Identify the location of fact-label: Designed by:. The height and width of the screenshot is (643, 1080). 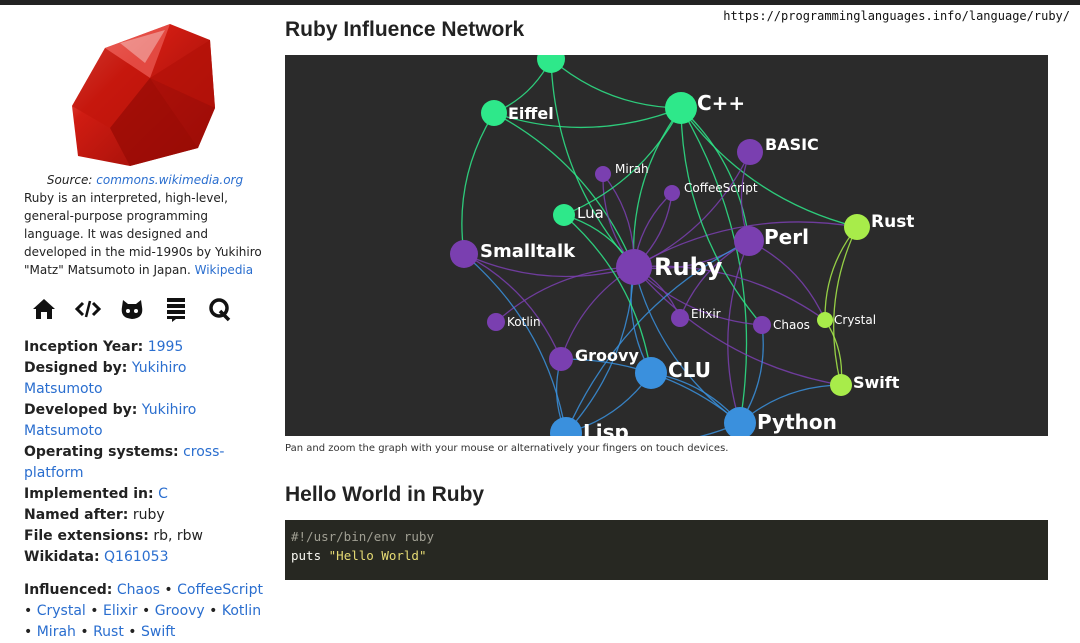
(76, 368).